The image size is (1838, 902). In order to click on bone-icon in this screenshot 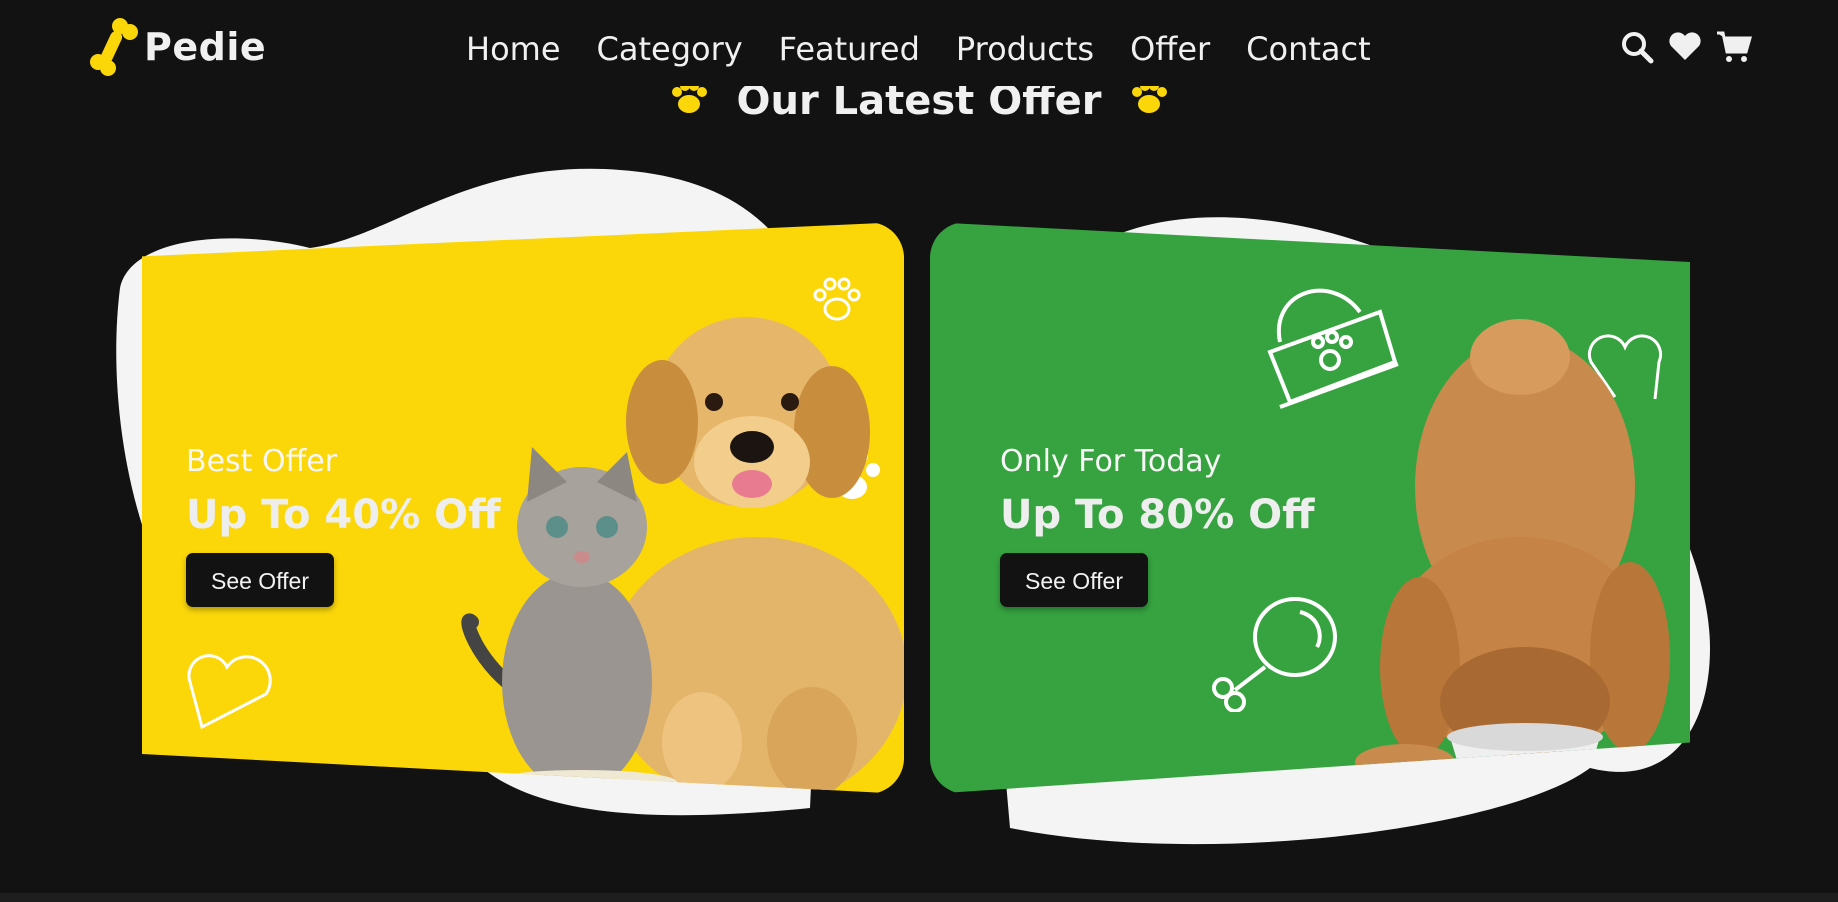, I will do `click(114, 47)`.